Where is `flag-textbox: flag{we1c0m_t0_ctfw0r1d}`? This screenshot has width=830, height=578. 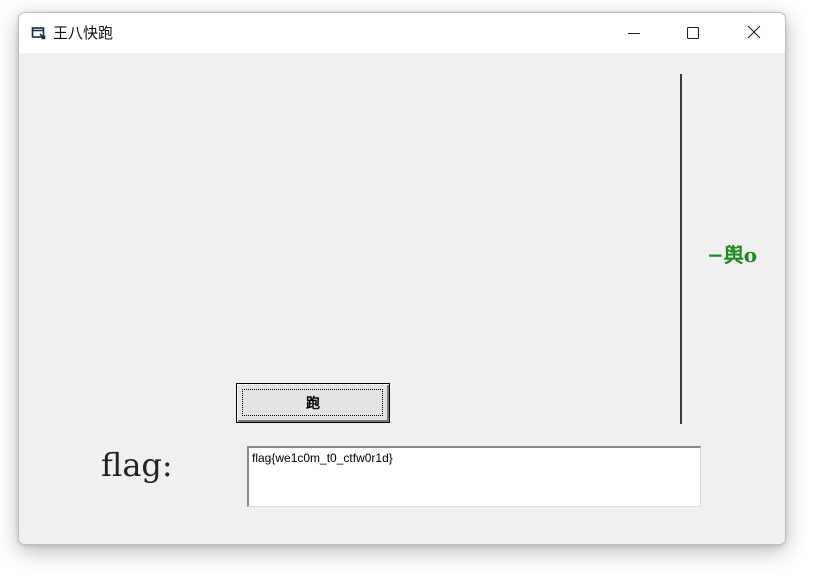 flag-textbox: flag{we1c0m_t0_ctfw0r1d} is located at coordinates (474, 476).